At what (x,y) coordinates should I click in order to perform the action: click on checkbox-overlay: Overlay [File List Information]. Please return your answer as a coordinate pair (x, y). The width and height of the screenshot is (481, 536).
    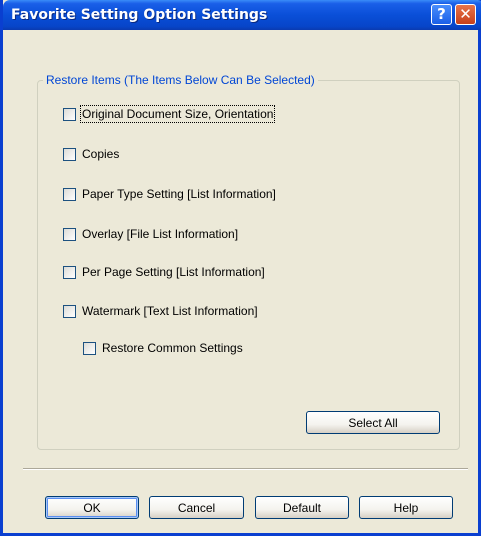
    Looking at the image, I should click on (150, 234).